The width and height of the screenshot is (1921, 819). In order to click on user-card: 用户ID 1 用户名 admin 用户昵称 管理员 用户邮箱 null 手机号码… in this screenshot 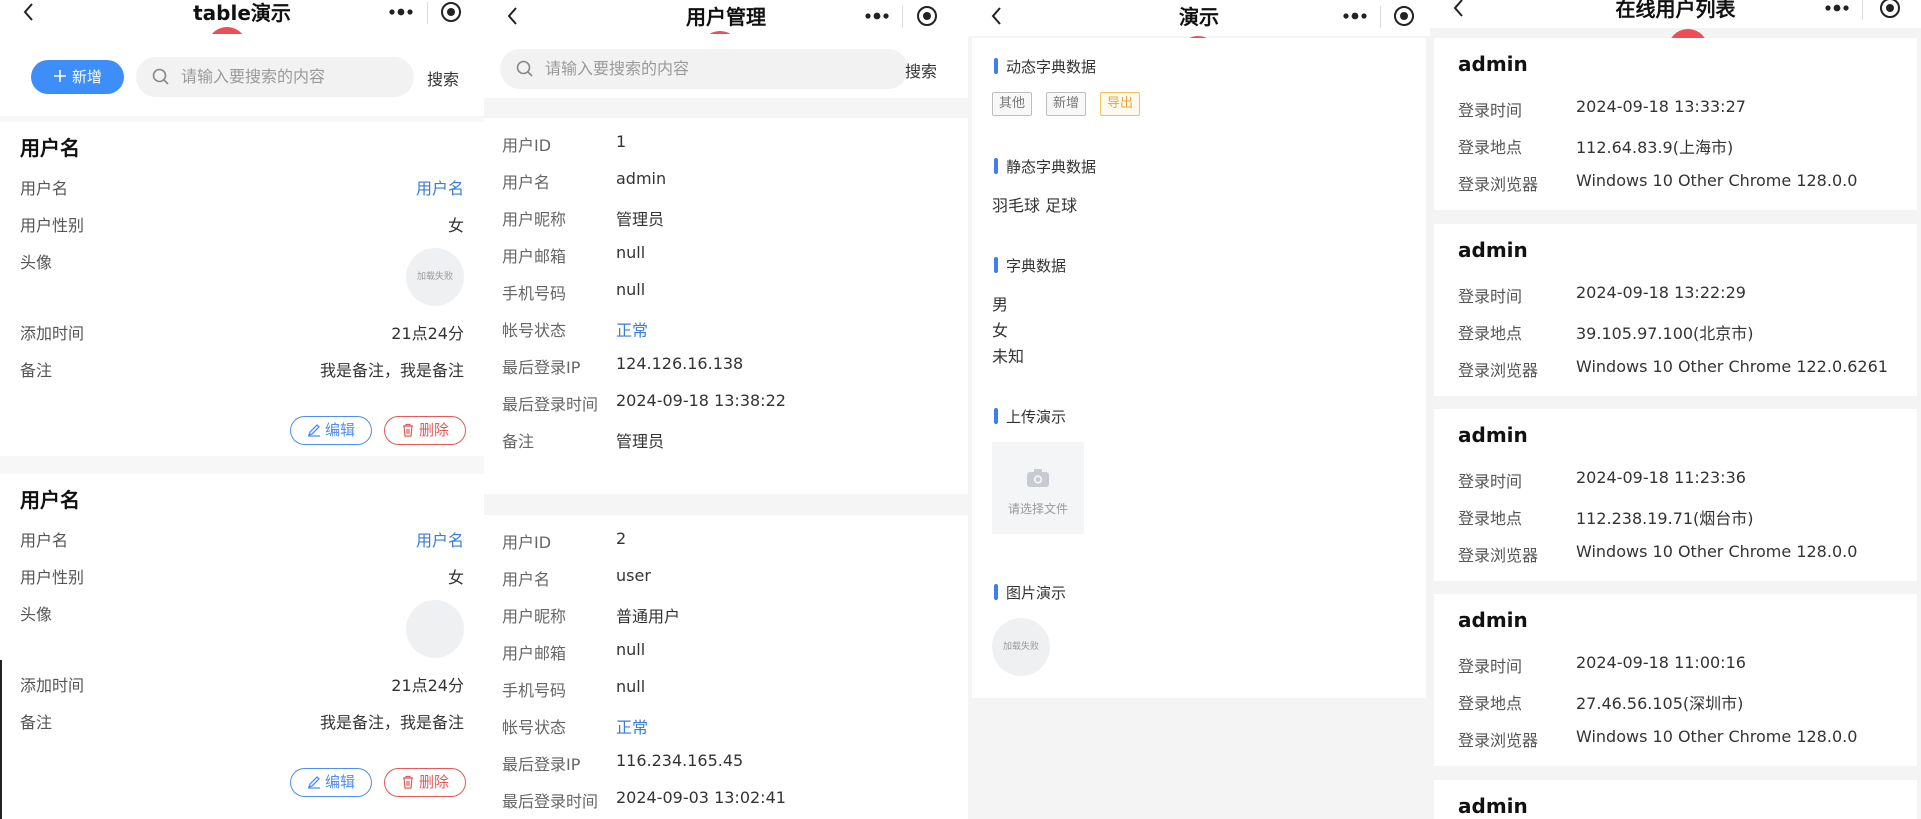, I will do `click(726, 306)`.